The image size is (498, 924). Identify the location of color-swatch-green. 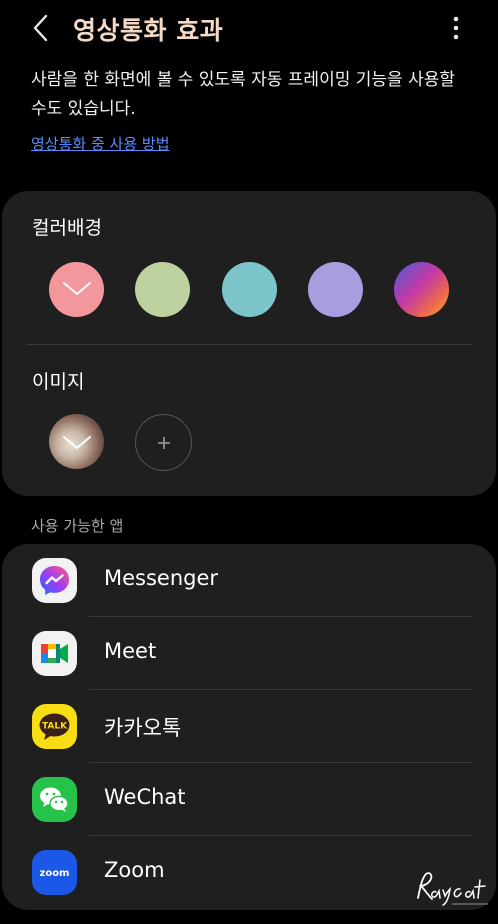
(162, 289).